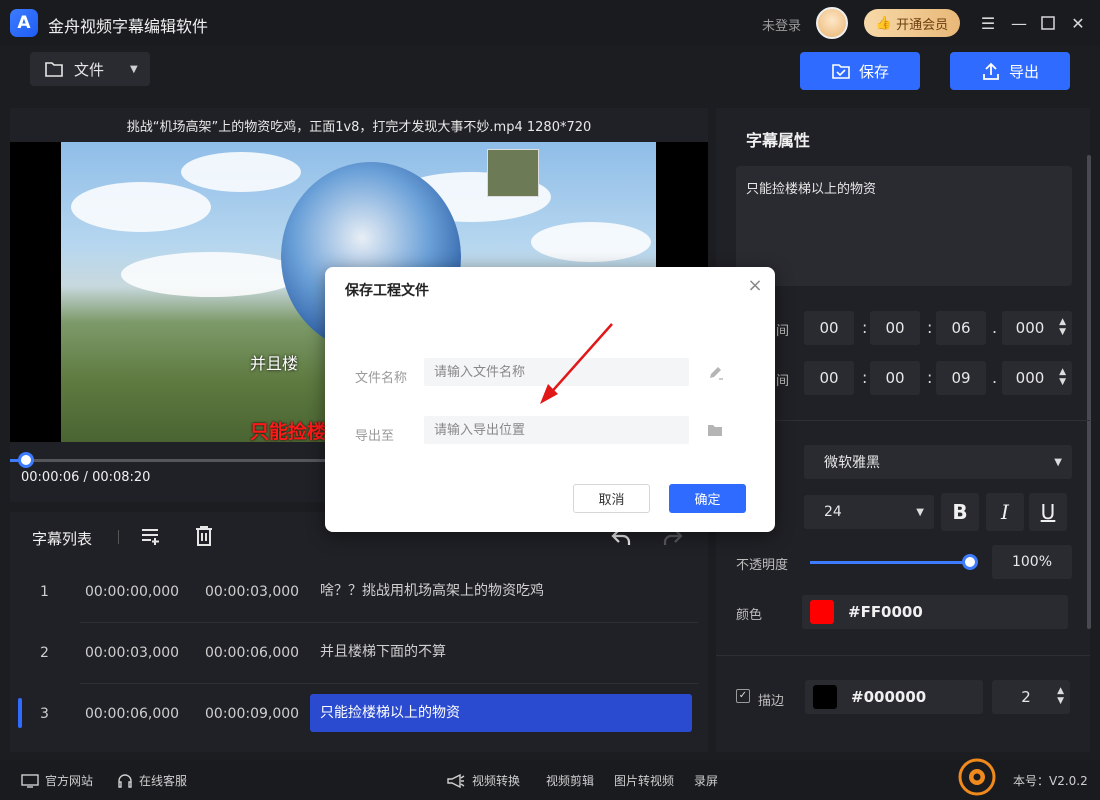 Image resolution: width=1100 pixels, height=800 pixels. What do you see at coordinates (860, 71) in the screenshot?
I see `save-button: 保存` at bounding box center [860, 71].